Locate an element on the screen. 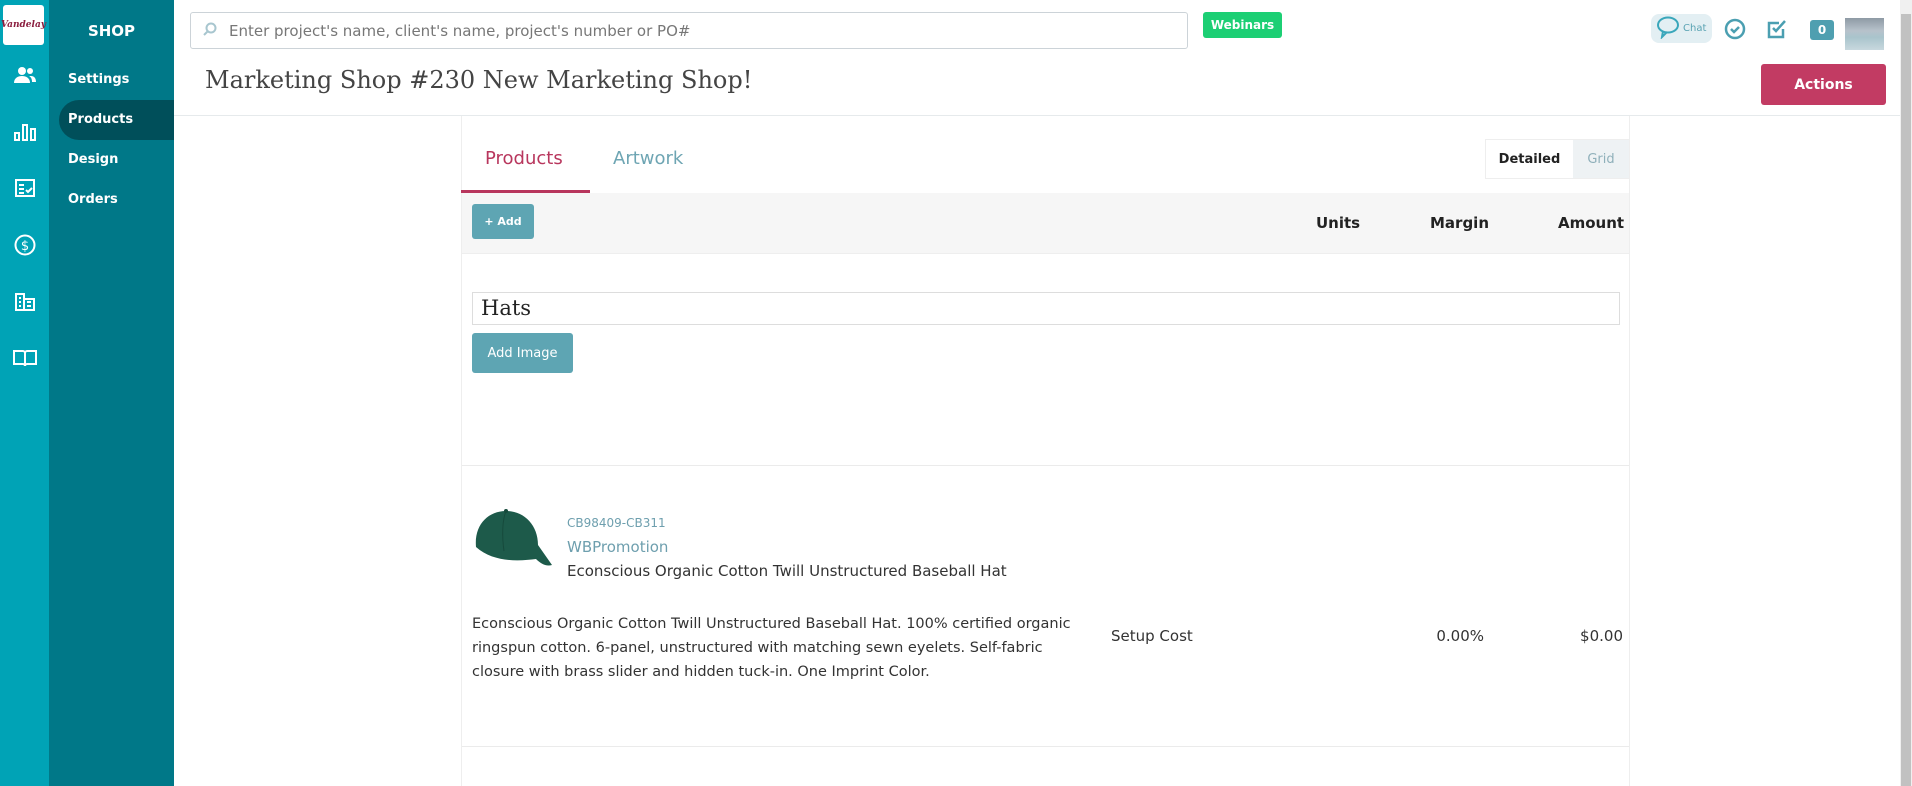 This screenshot has width=1912, height=786. checklist-icon is located at coordinates (25, 188).